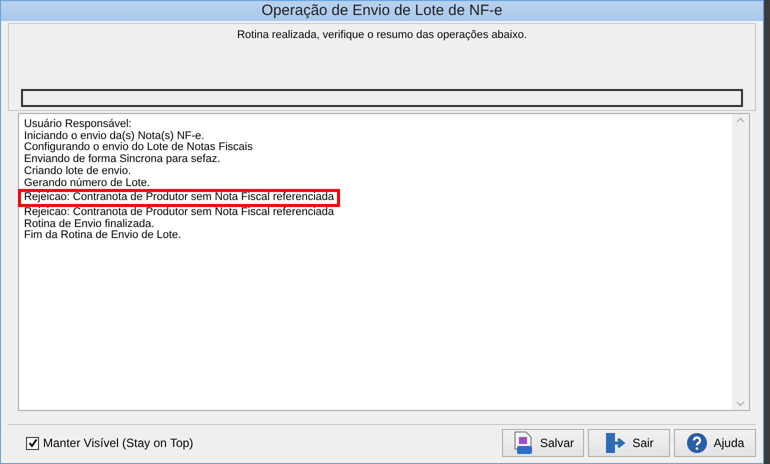  What do you see at coordinates (543, 443) in the screenshot?
I see `save-button: Salvar` at bounding box center [543, 443].